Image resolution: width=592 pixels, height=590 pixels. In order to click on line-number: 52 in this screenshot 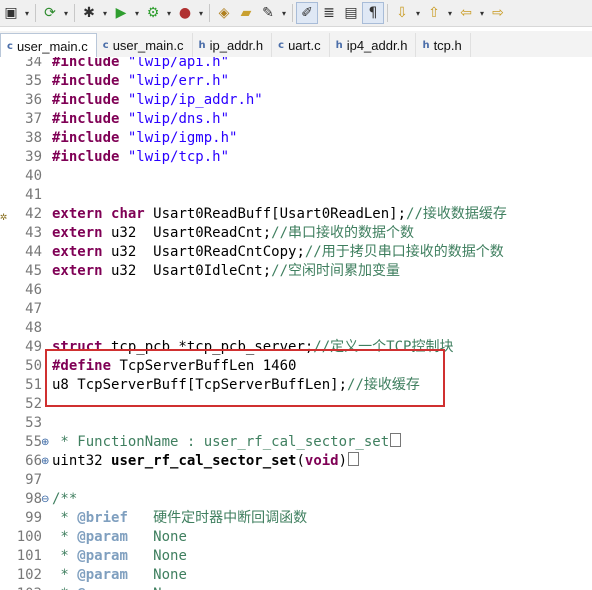, I will do `click(33, 404)`.